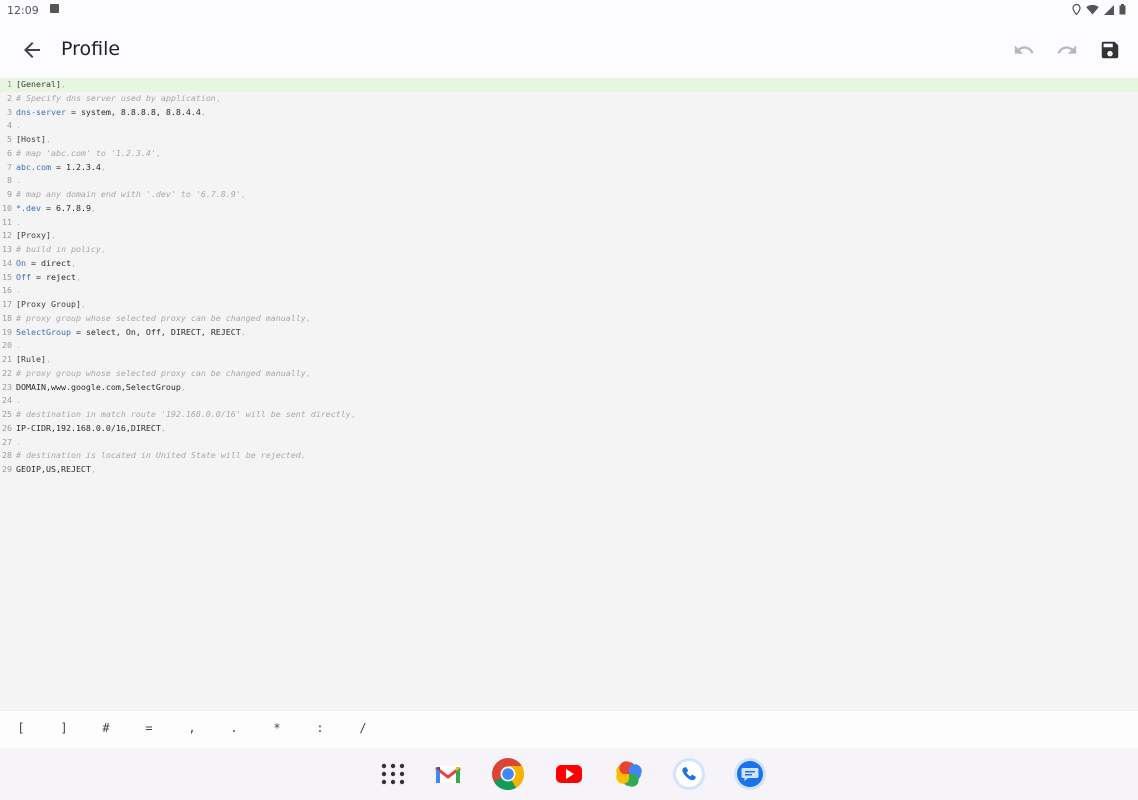 This screenshot has height=800, width=1138. What do you see at coordinates (106, 728) in the screenshot?
I see `symbol-key: #` at bounding box center [106, 728].